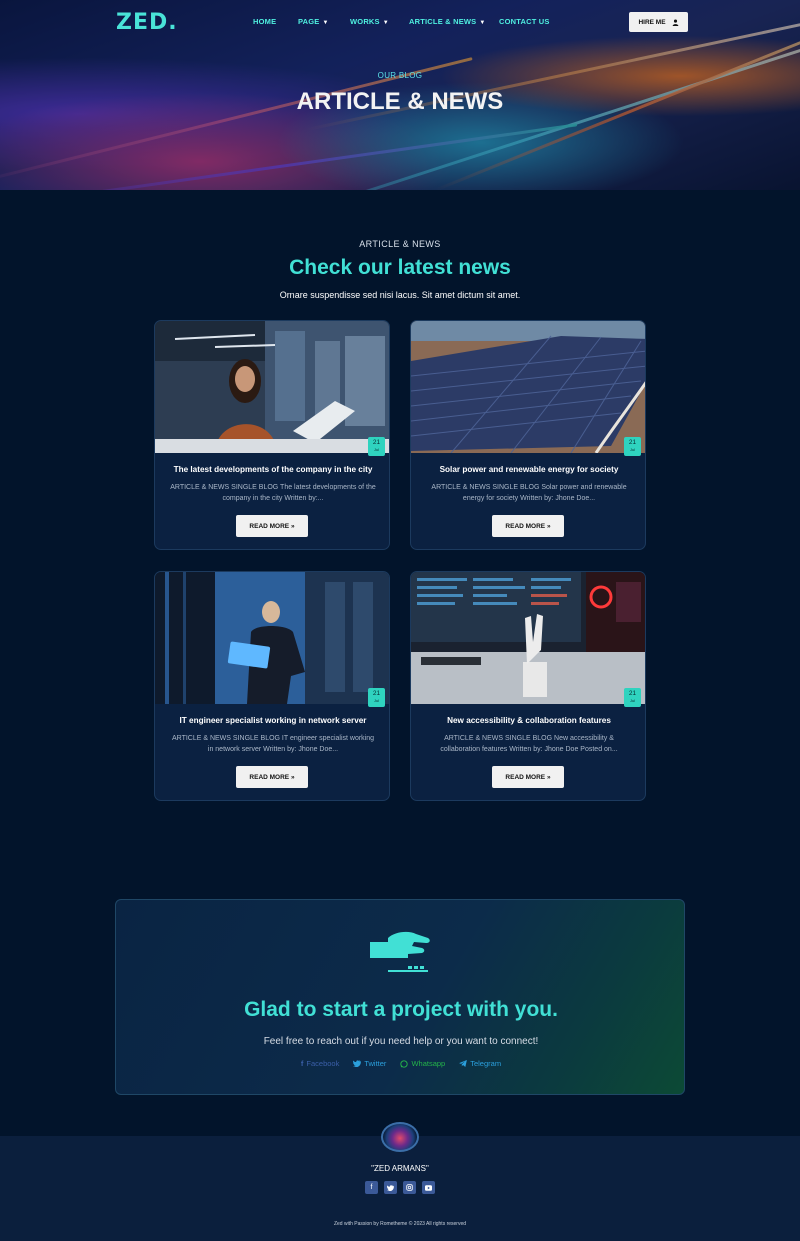 The height and width of the screenshot is (1241, 800). What do you see at coordinates (428, 1063) in the screenshot?
I see `whatsapp-label: Whatsapp` at bounding box center [428, 1063].